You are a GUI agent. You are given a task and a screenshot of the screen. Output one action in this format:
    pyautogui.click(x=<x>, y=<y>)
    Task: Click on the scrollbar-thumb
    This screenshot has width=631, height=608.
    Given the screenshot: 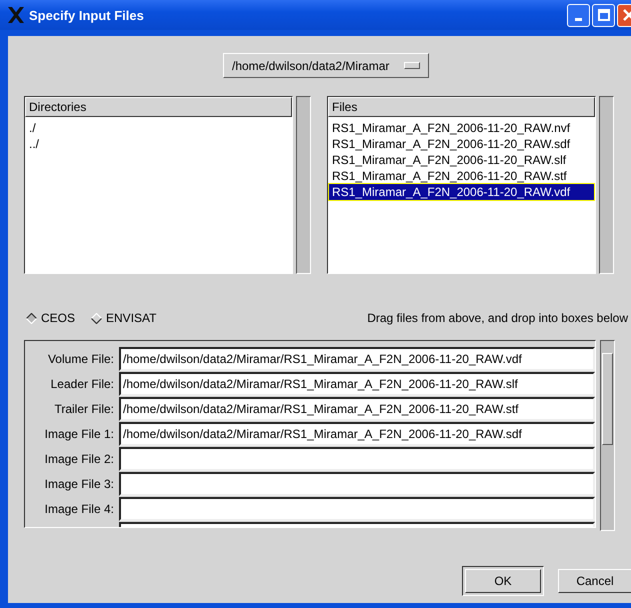 What is the action you would take?
    pyautogui.click(x=607, y=399)
    